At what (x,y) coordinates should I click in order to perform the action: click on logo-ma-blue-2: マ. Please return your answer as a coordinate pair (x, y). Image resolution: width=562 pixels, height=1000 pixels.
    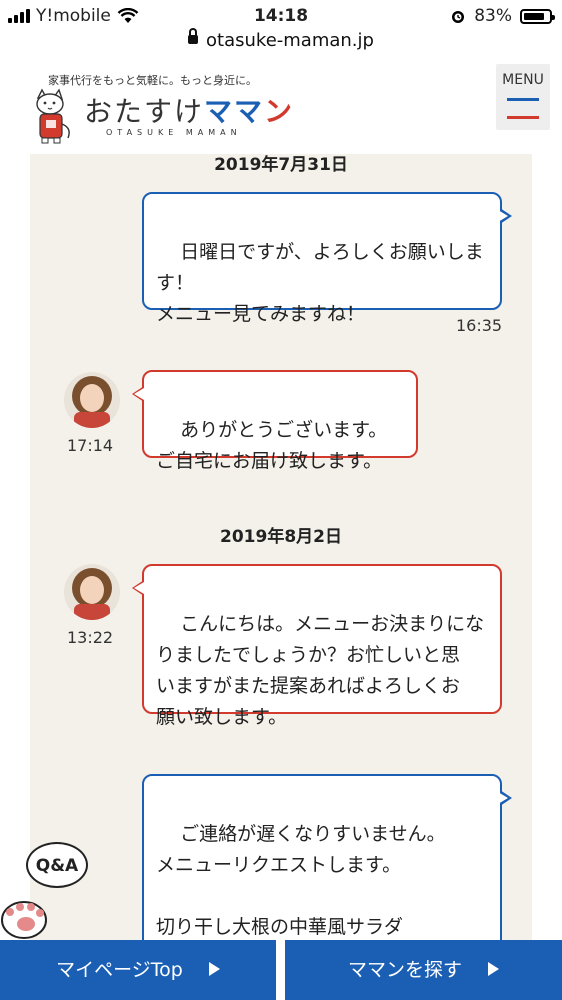
    Looking at the image, I should click on (249, 111).